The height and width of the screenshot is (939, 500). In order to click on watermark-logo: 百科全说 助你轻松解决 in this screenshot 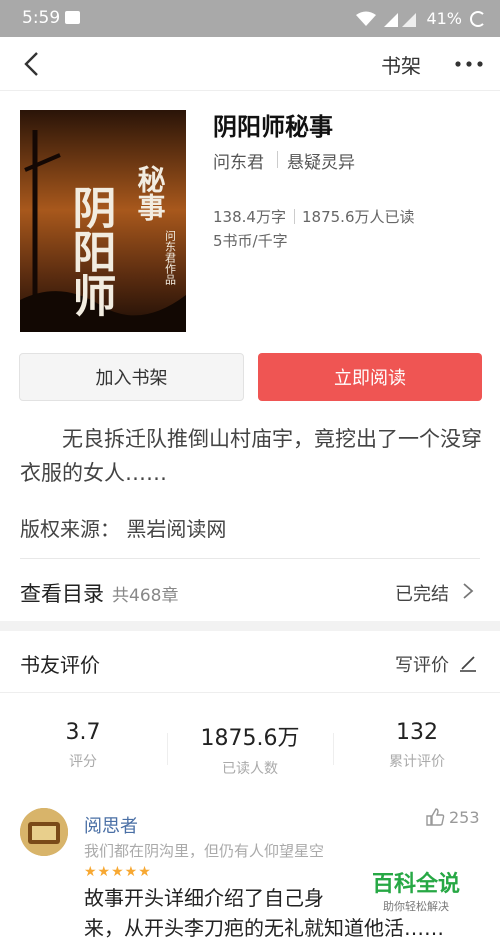, I will do `click(416, 890)`.